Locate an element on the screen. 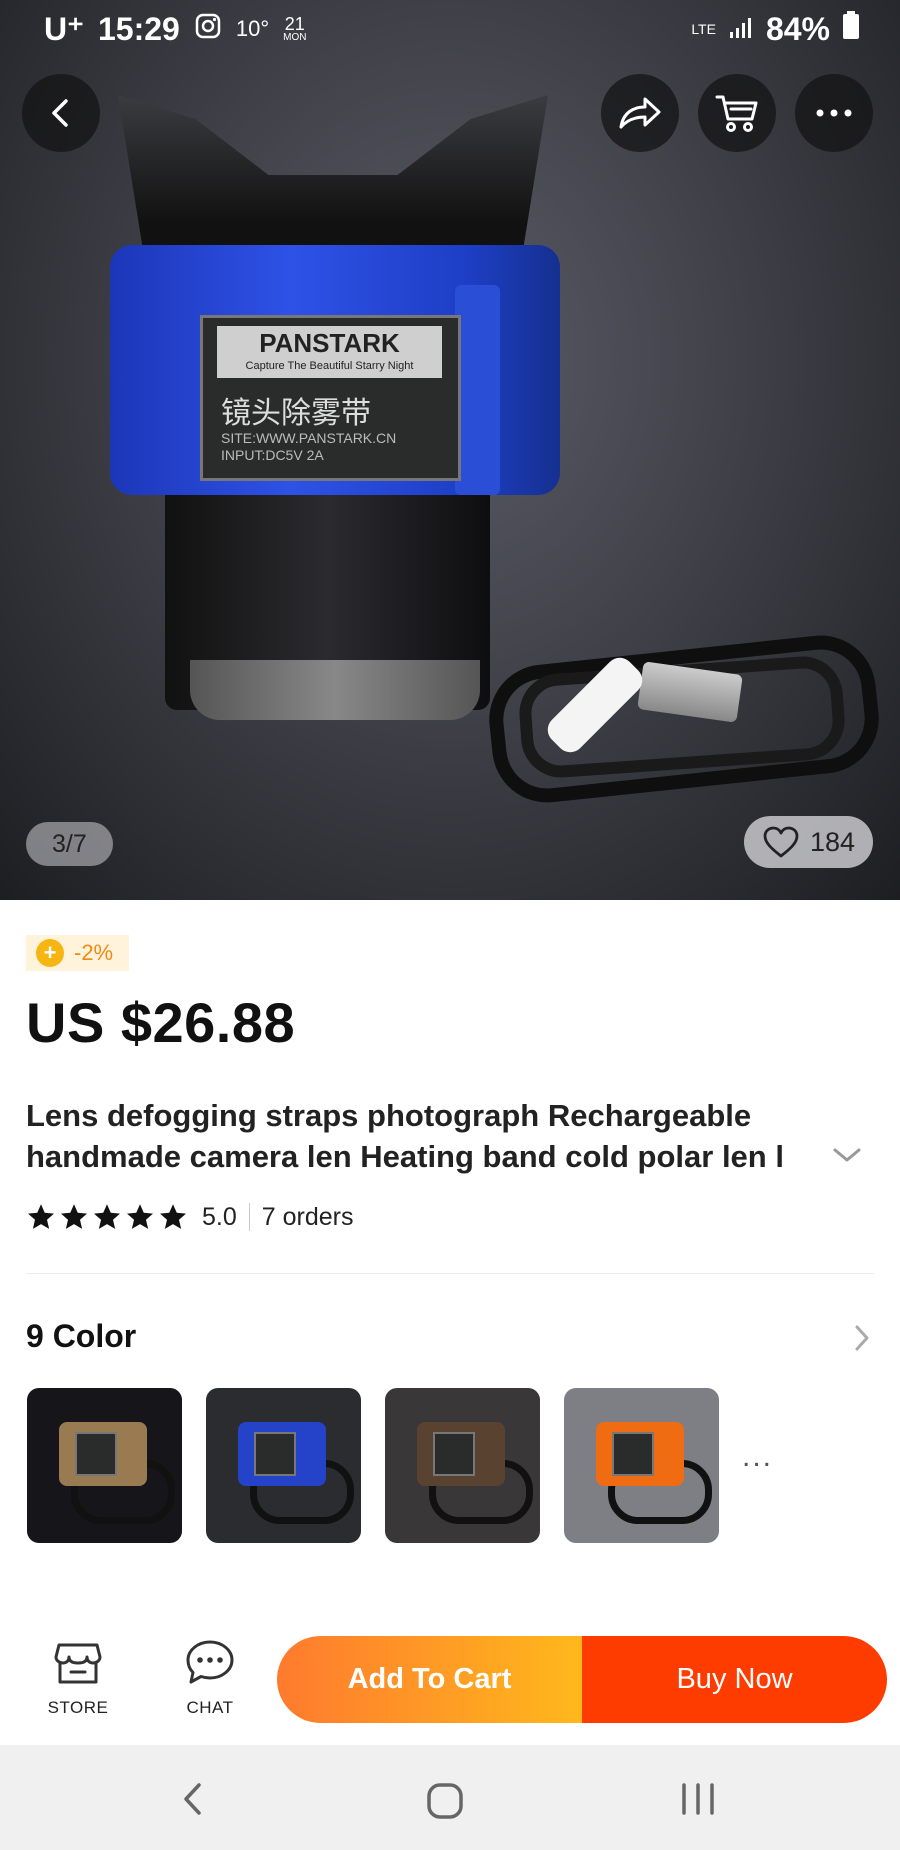 This screenshot has height=1850, width=900. store-button: STORE is located at coordinates (78, 1677).